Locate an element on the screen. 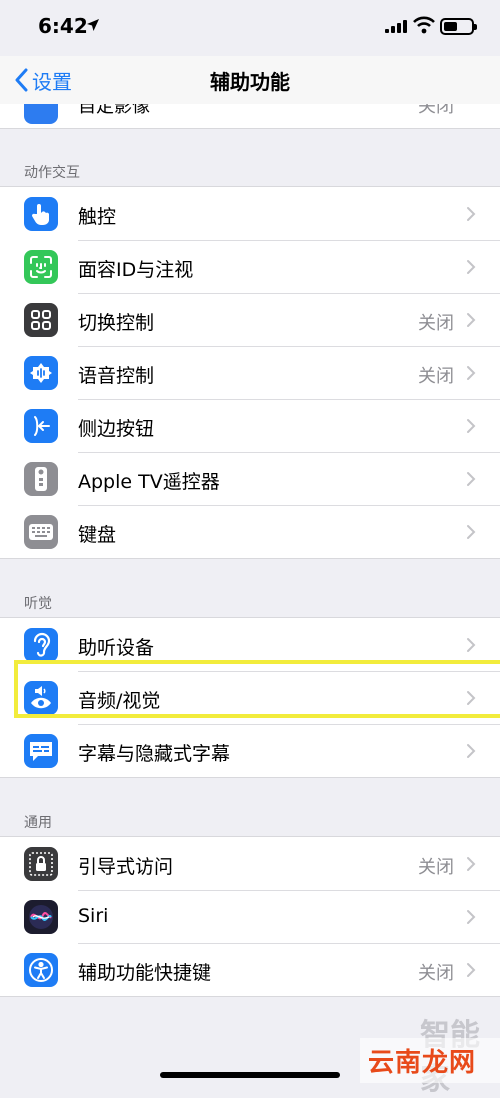 Image resolution: width=500 pixels, height=1098 pixels. group-general: 引导式访问 关闭 Siri 辅助功能快捷键 关闭 is located at coordinates (250, 916).